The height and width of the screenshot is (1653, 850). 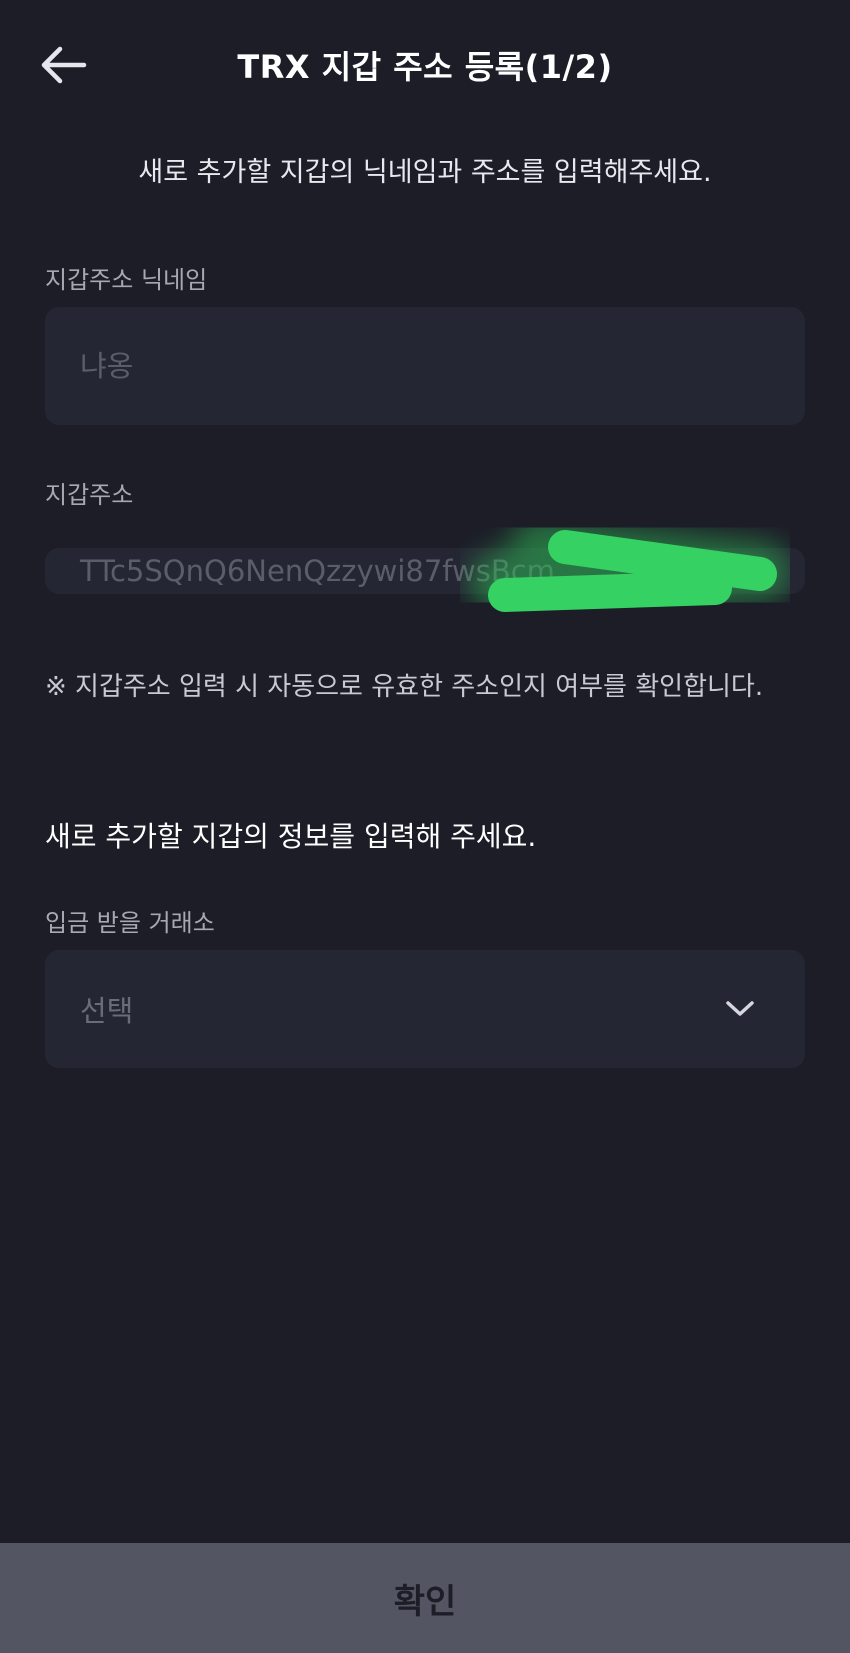 What do you see at coordinates (404, 687) in the screenshot?
I see `address-validation-note: ※ 지갑주소 입력 시 자동으로 유효한 주소인지 여부를 확인합니다.` at bounding box center [404, 687].